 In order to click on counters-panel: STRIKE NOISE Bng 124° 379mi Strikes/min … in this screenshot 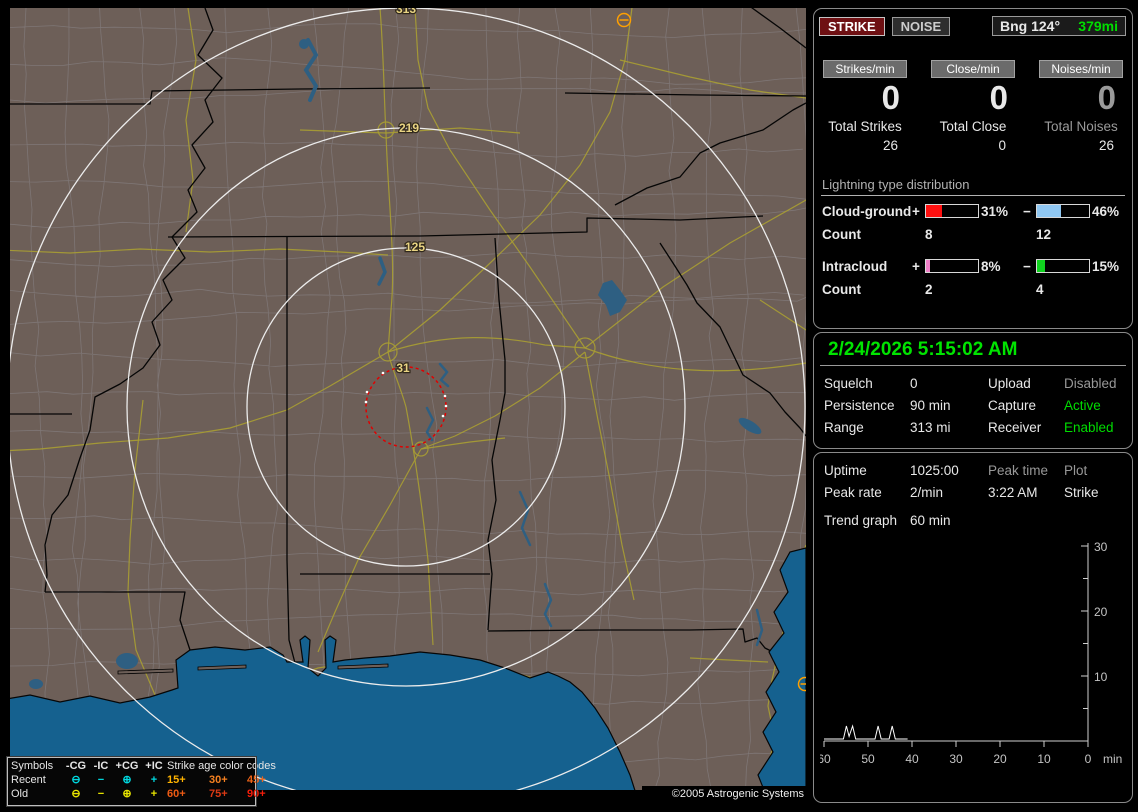, I will do `click(973, 168)`.